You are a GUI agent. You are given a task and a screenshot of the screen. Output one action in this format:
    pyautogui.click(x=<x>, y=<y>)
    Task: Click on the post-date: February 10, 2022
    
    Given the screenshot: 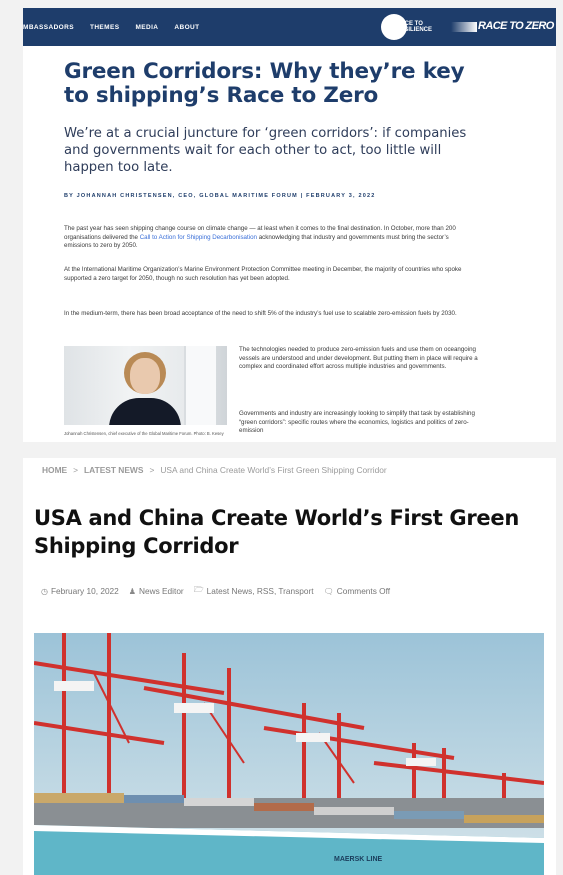 What is the action you would take?
    pyautogui.click(x=84, y=591)
    